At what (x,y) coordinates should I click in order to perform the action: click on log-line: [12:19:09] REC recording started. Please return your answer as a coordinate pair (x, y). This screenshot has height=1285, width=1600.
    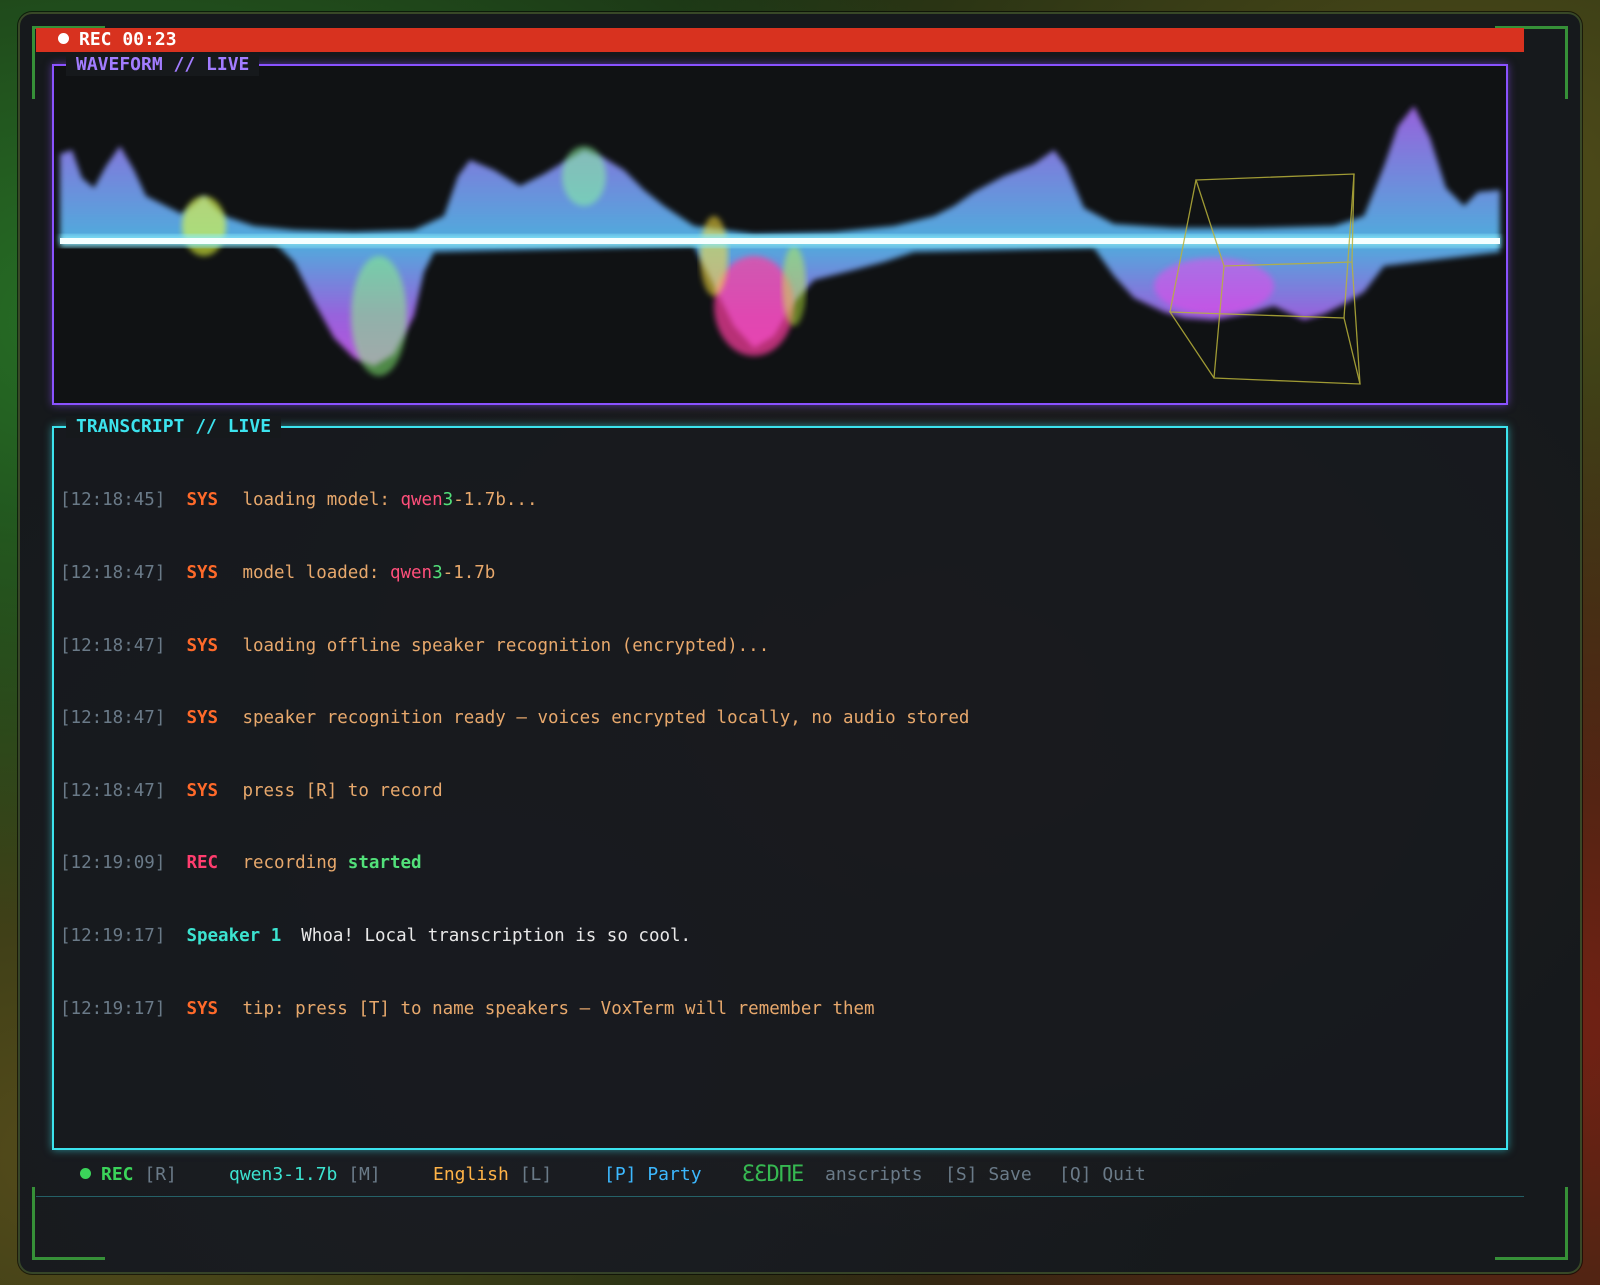
    Looking at the image, I should click on (514, 863).